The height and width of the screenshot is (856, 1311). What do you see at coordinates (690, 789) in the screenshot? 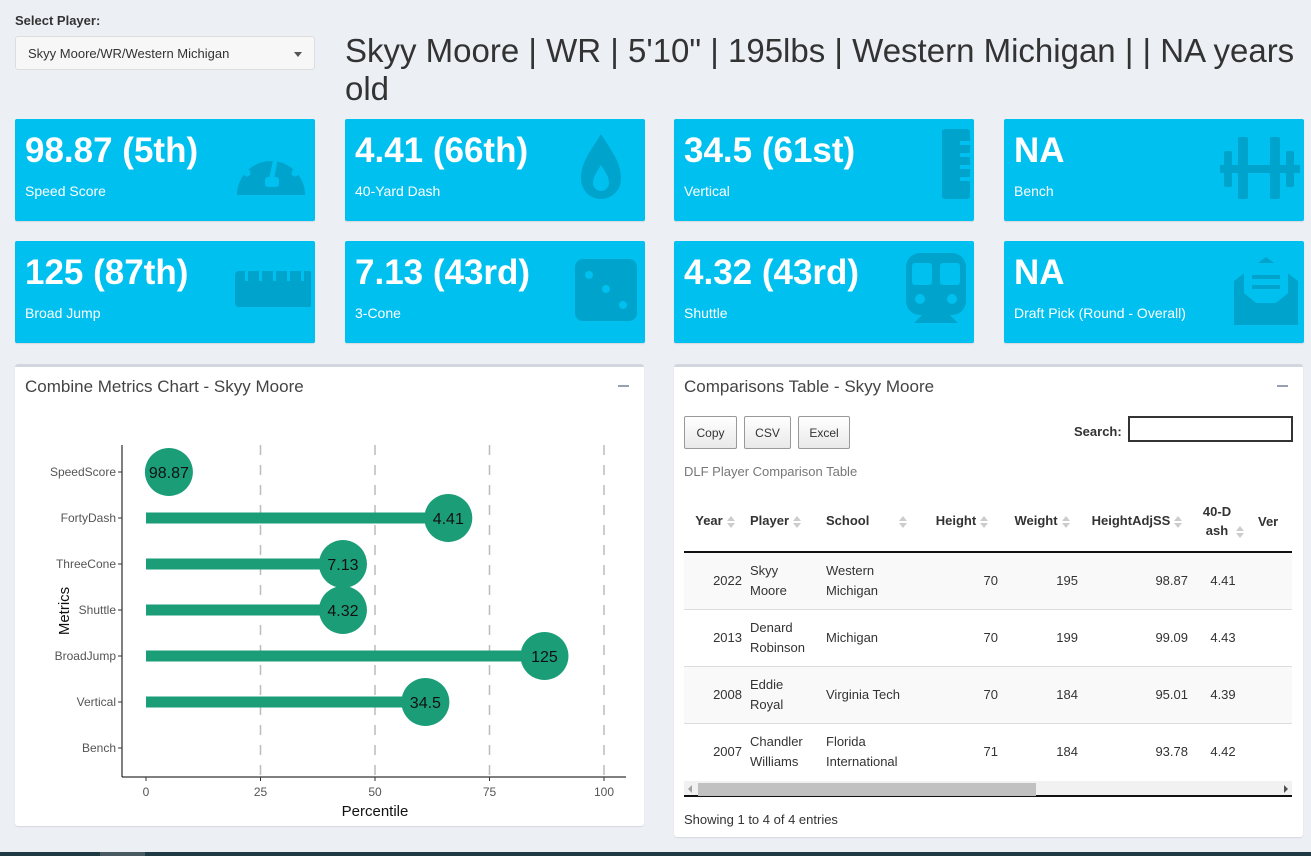
I see `scroll-left-icon` at bounding box center [690, 789].